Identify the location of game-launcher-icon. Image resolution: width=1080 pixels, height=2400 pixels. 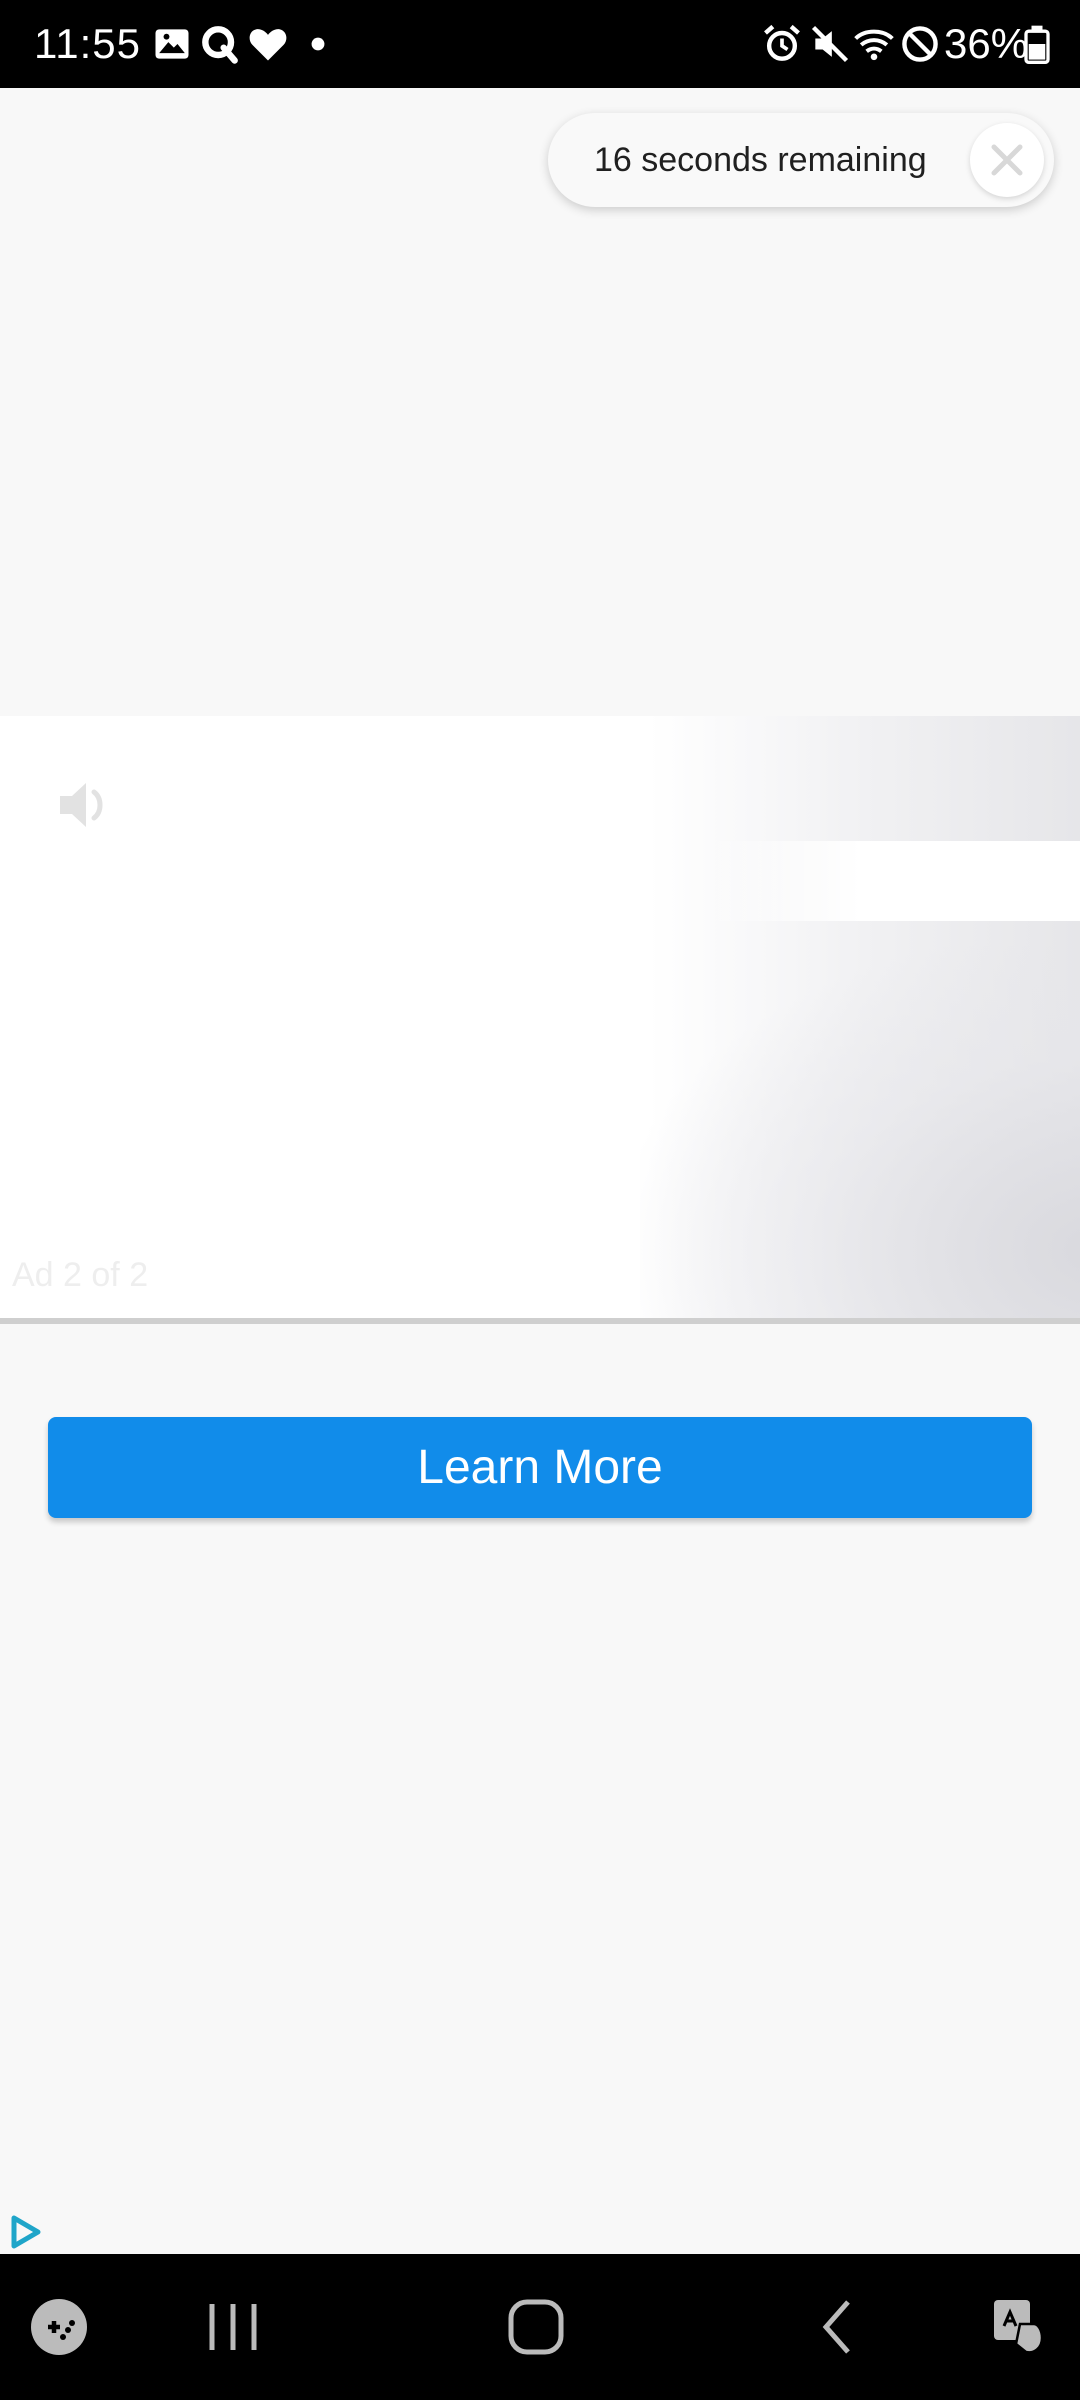
(59, 2327).